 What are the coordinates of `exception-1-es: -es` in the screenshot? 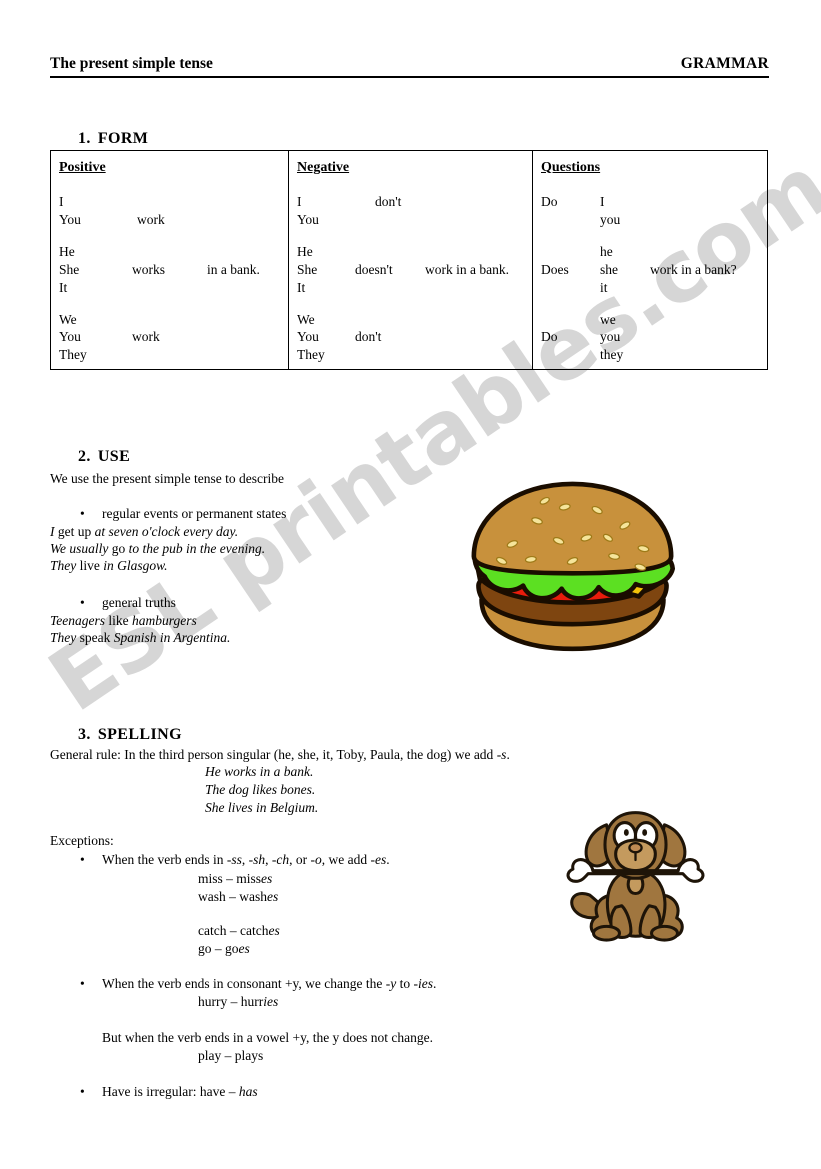 It's located at (378, 859).